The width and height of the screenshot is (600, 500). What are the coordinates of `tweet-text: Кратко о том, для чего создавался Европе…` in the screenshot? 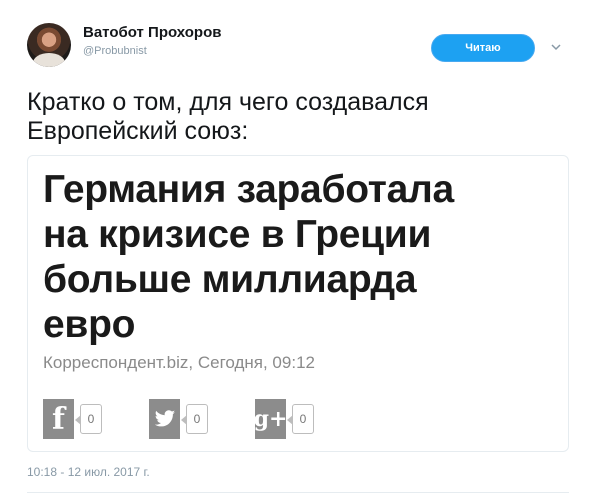 It's located at (297, 117).